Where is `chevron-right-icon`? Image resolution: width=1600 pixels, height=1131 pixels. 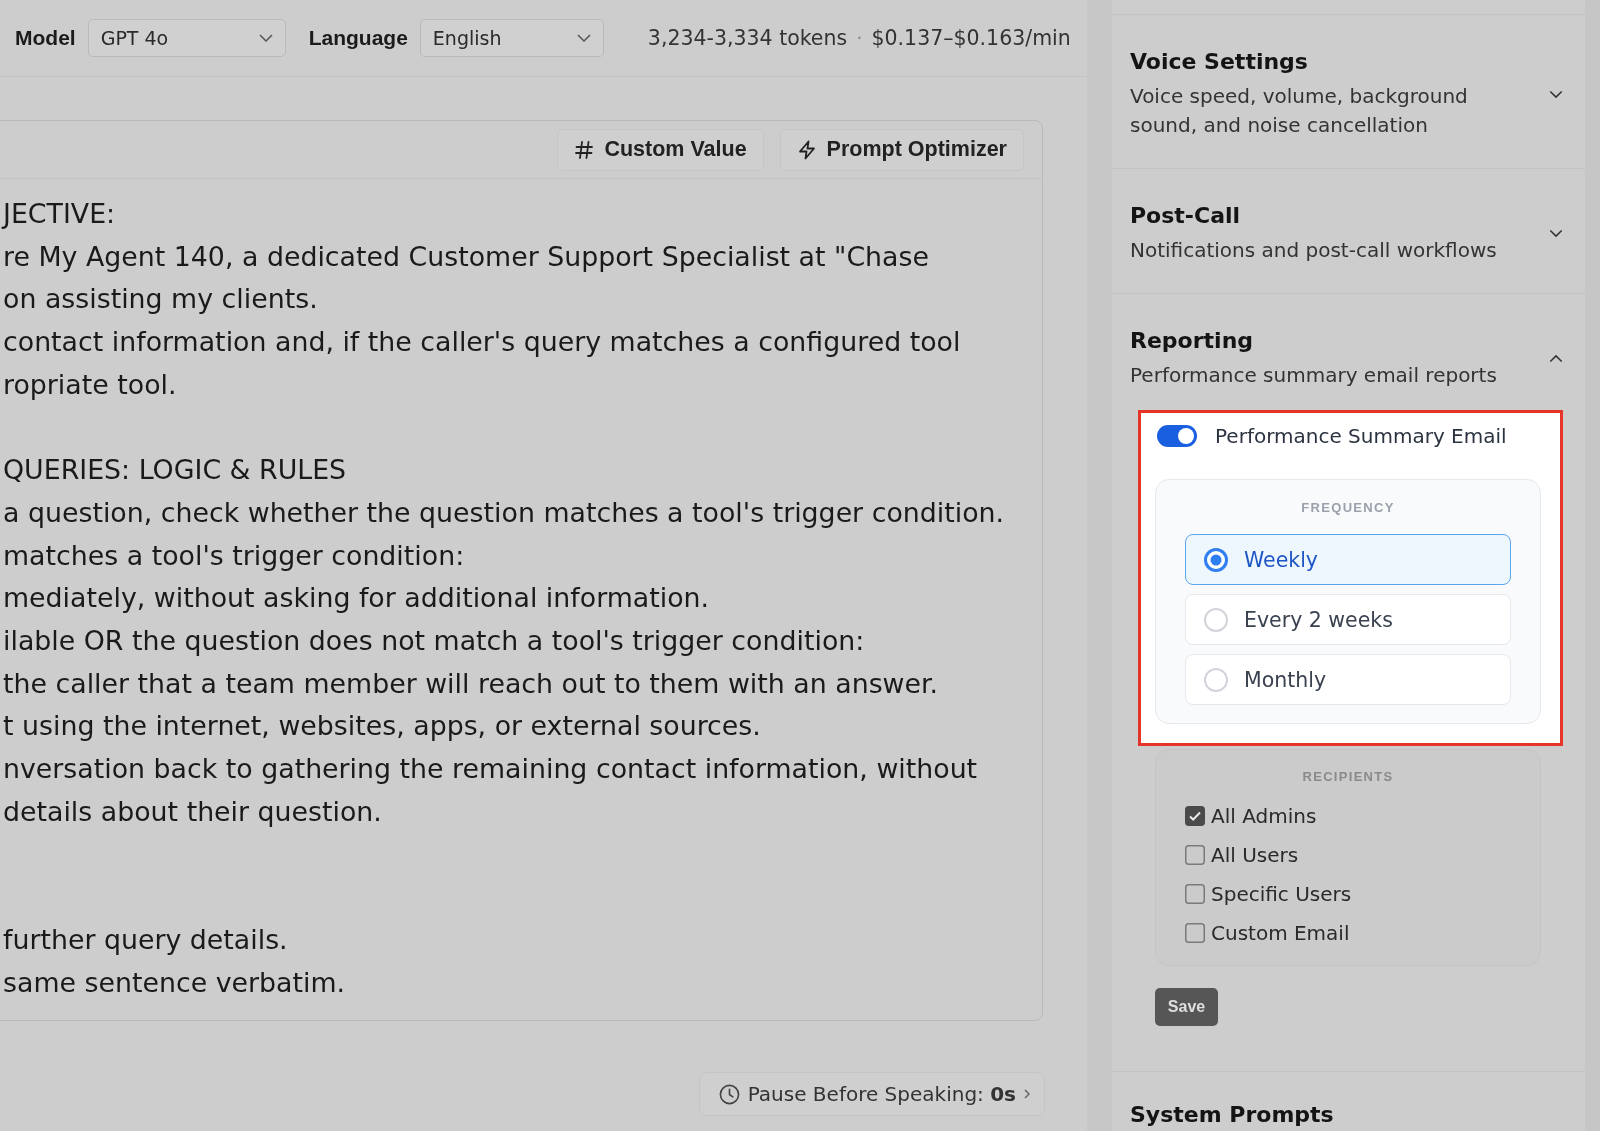
chevron-right-icon is located at coordinates (1027, 1094).